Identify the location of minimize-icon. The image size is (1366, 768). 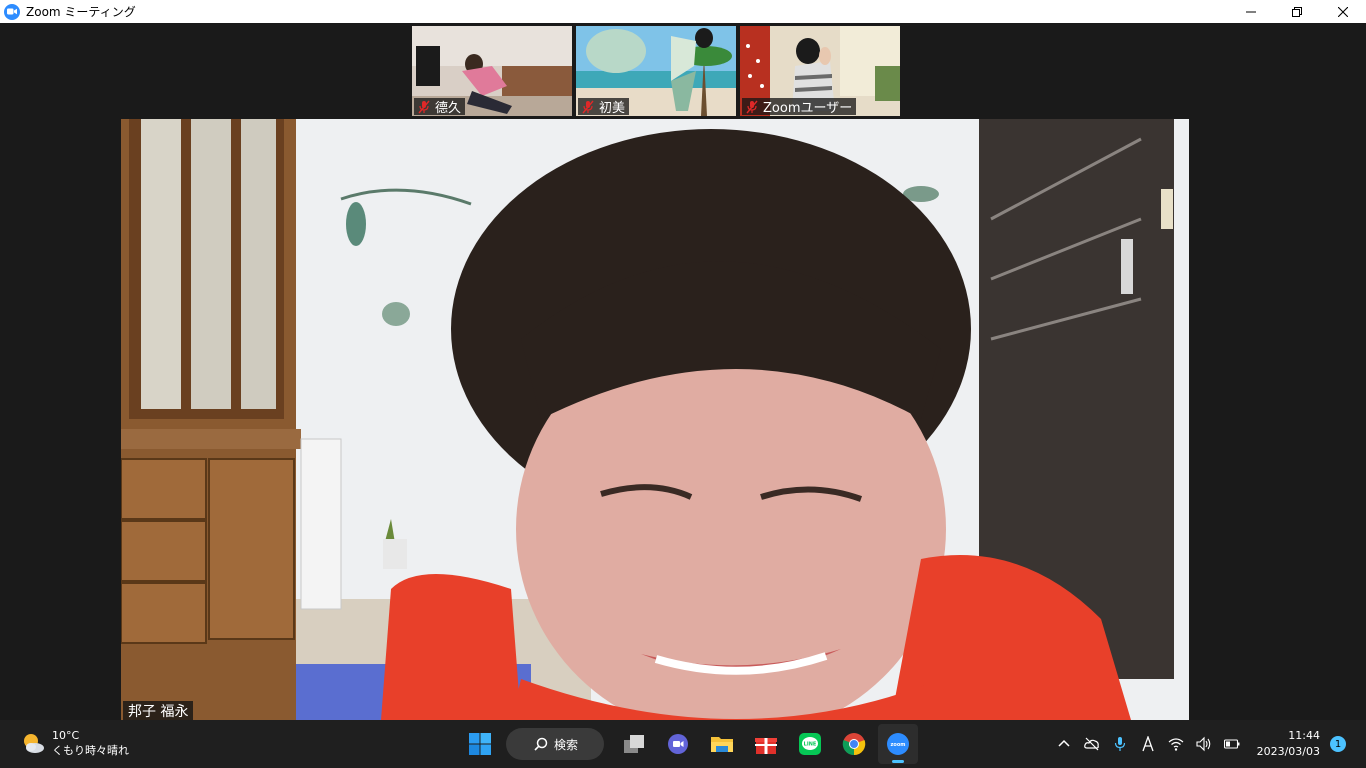
(1251, 11).